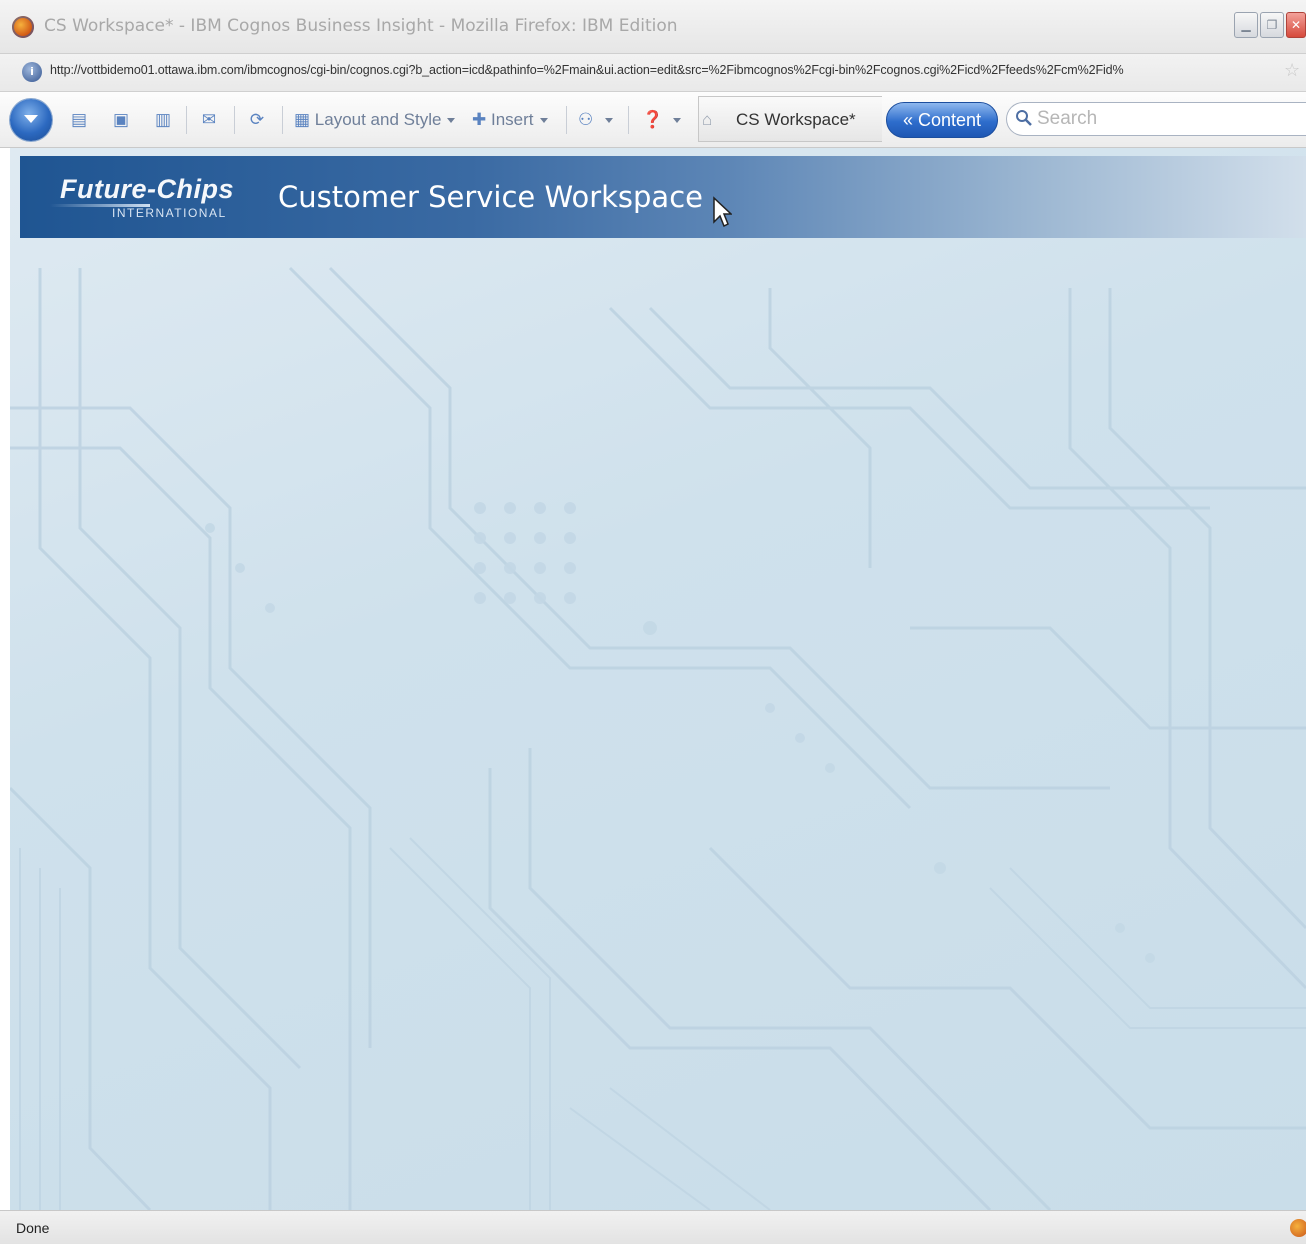 This screenshot has height=1244, width=1306. Describe the element at coordinates (490, 197) in the screenshot. I see `page-title: Customer Service Workspace` at that location.